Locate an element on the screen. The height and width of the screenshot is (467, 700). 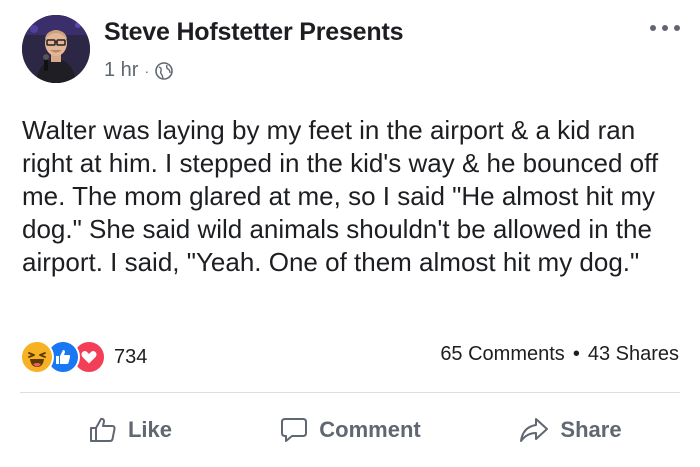
share-button: Share is located at coordinates (570, 430).